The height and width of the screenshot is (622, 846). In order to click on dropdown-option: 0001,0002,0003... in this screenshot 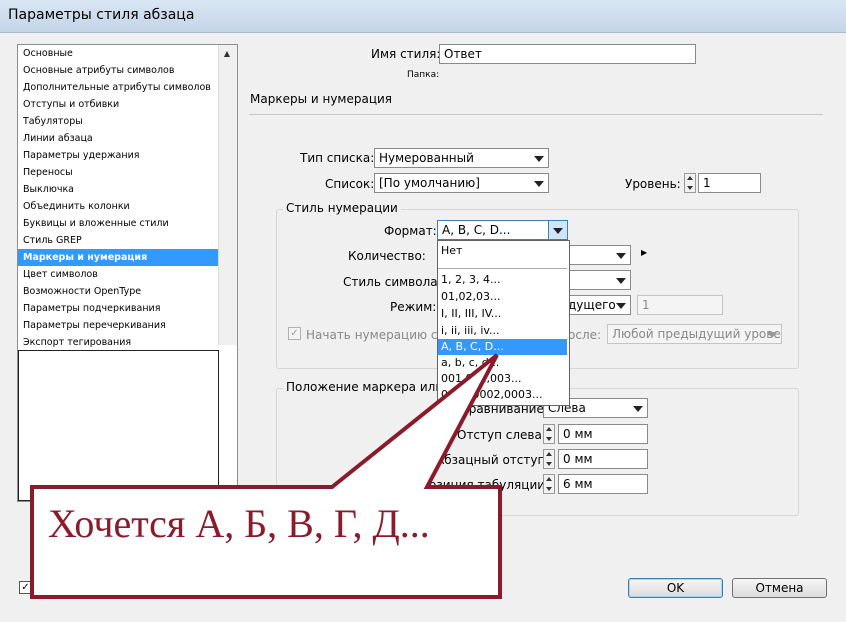, I will do `click(502, 395)`.